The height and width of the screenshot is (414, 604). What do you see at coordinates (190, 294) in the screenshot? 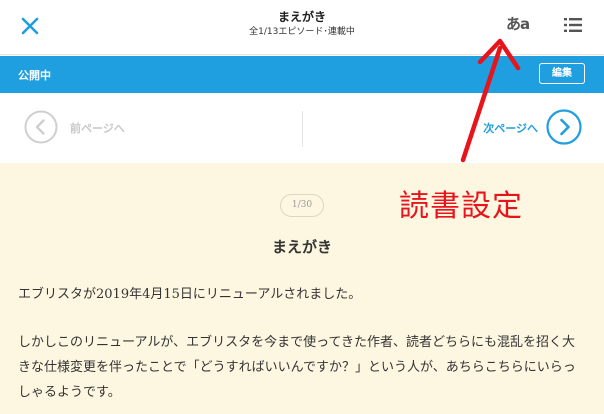
I see `body-paragraph: エブリスタが2019年4月15日にリニューアルされました。` at bounding box center [190, 294].